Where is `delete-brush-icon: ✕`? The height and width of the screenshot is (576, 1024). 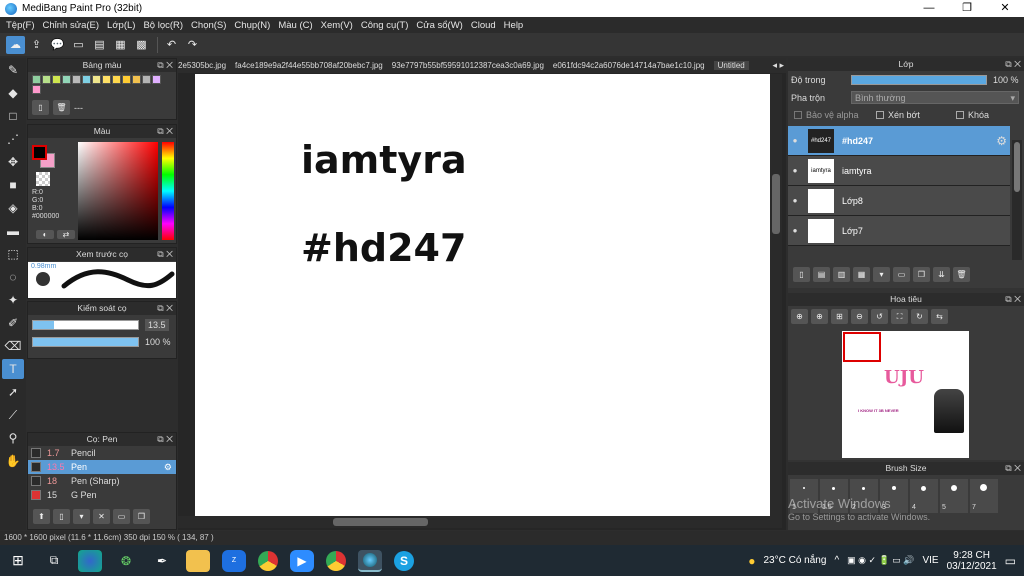 delete-brush-icon: ✕ is located at coordinates (101, 516).